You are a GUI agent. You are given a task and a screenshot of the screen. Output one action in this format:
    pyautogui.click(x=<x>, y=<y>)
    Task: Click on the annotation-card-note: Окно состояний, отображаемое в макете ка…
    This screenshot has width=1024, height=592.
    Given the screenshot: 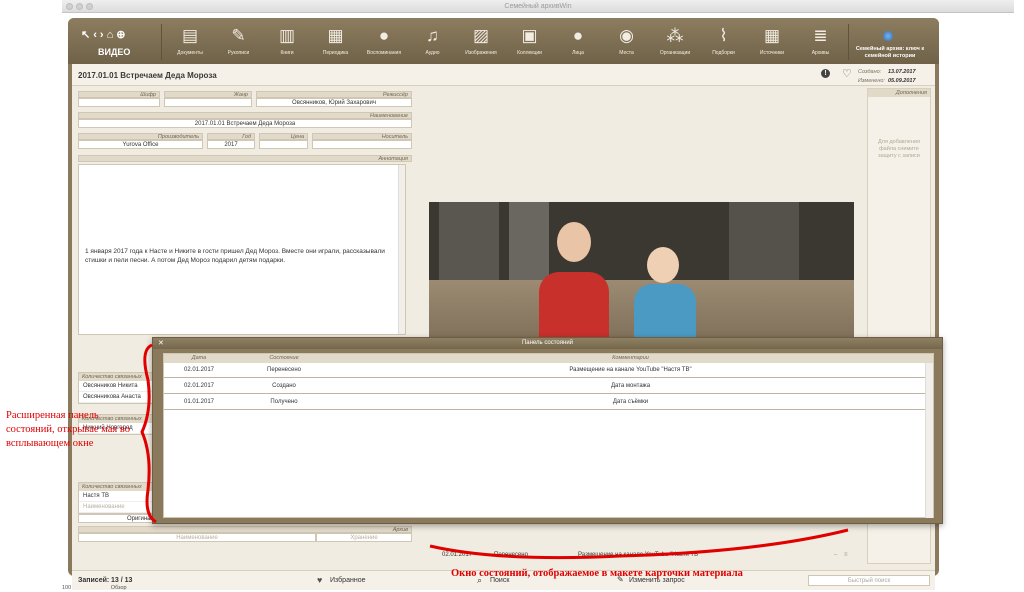 What is the action you would take?
    pyautogui.click(x=597, y=573)
    